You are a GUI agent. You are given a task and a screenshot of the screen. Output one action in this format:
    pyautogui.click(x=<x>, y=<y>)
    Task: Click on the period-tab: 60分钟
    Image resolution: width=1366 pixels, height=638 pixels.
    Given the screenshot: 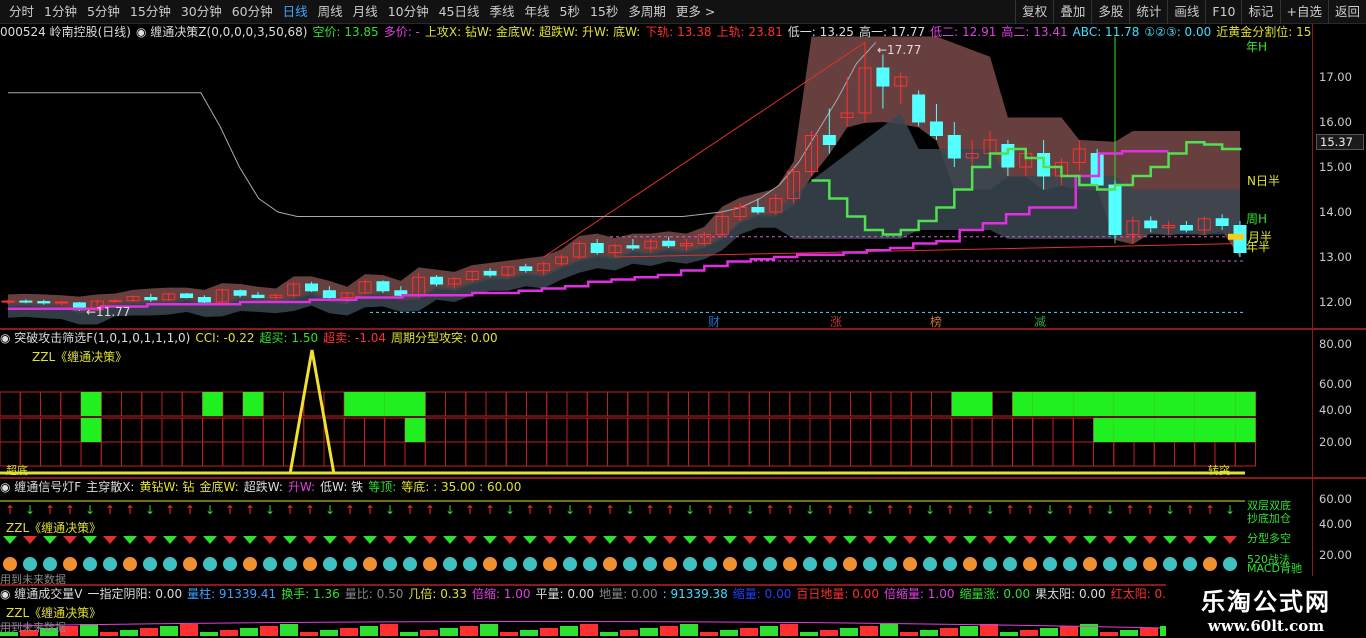 What is the action you would take?
    pyautogui.click(x=252, y=12)
    